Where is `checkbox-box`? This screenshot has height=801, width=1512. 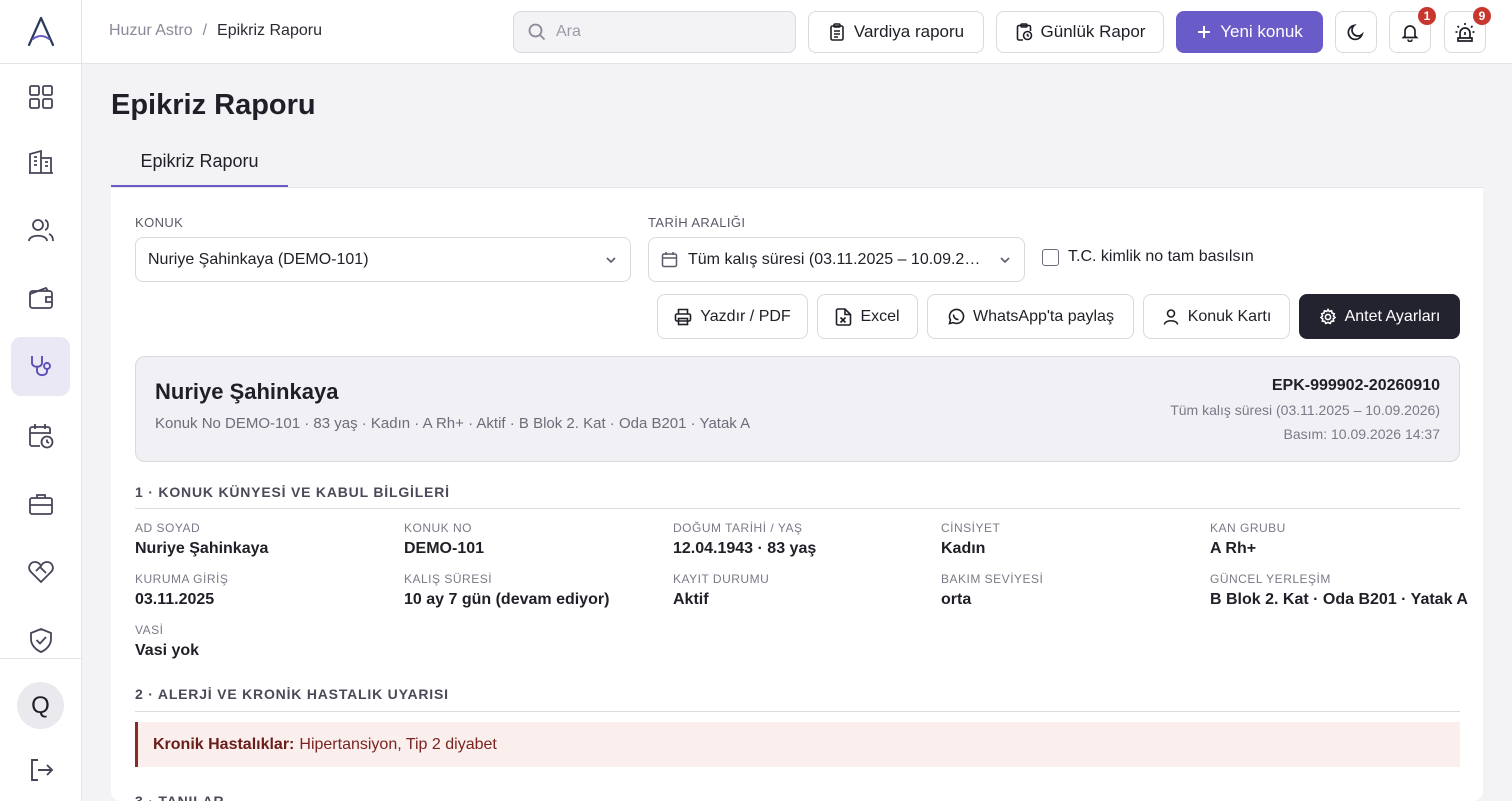
checkbox-box is located at coordinates (1050, 257).